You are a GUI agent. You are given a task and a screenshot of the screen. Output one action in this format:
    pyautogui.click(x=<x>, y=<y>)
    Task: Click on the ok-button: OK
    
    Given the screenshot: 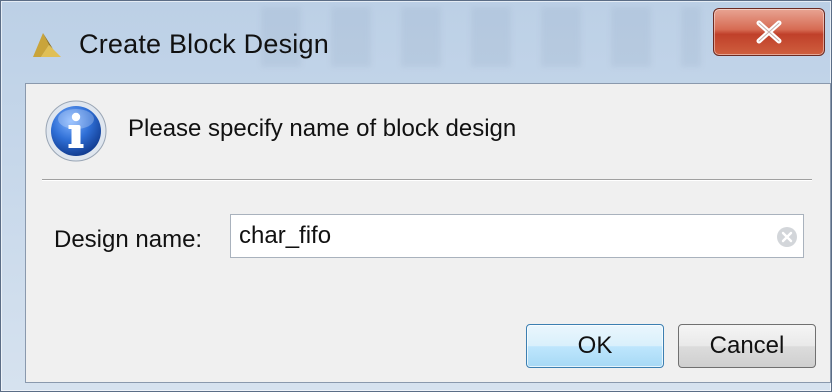 What is the action you would take?
    pyautogui.click(x=595, y=346)
    